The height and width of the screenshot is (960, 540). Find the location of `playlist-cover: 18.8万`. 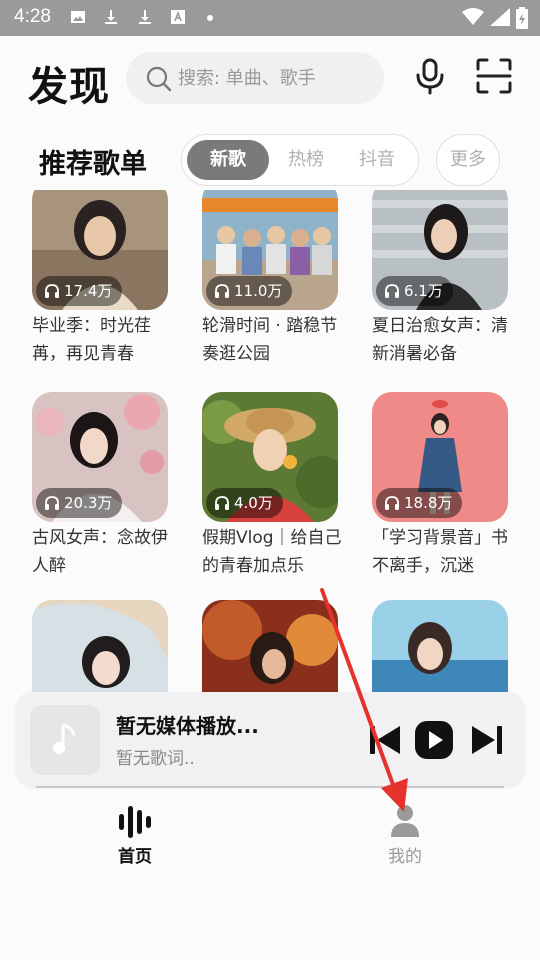

playlist-cover: 18.8万 is located at coordinates (440, 457).